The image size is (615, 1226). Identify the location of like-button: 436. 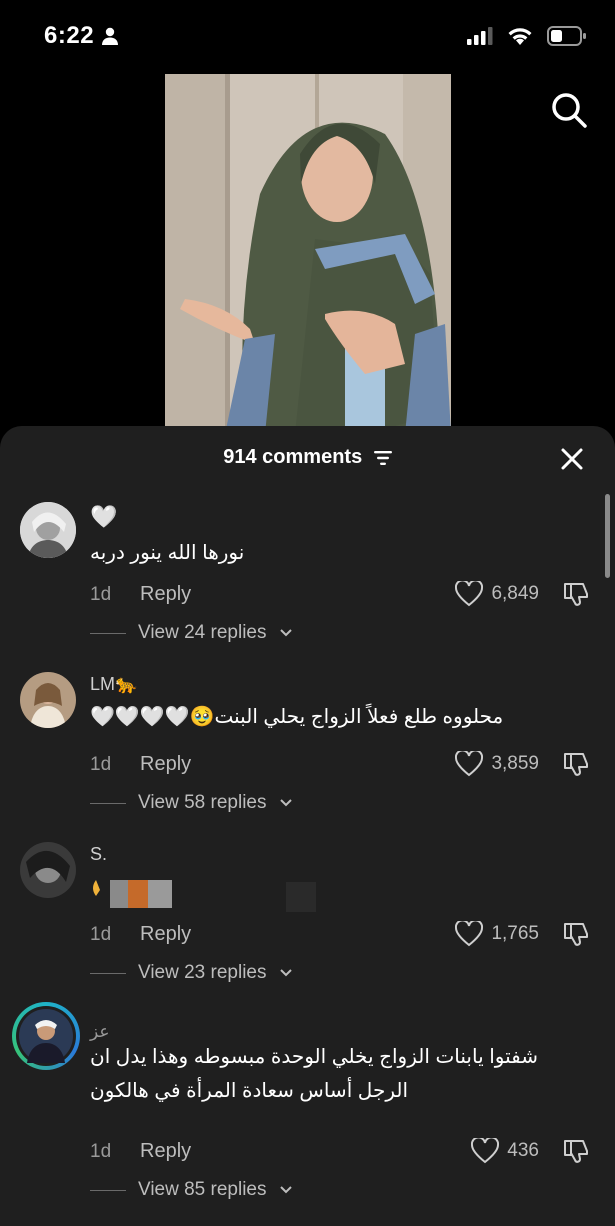
(505, 1151).